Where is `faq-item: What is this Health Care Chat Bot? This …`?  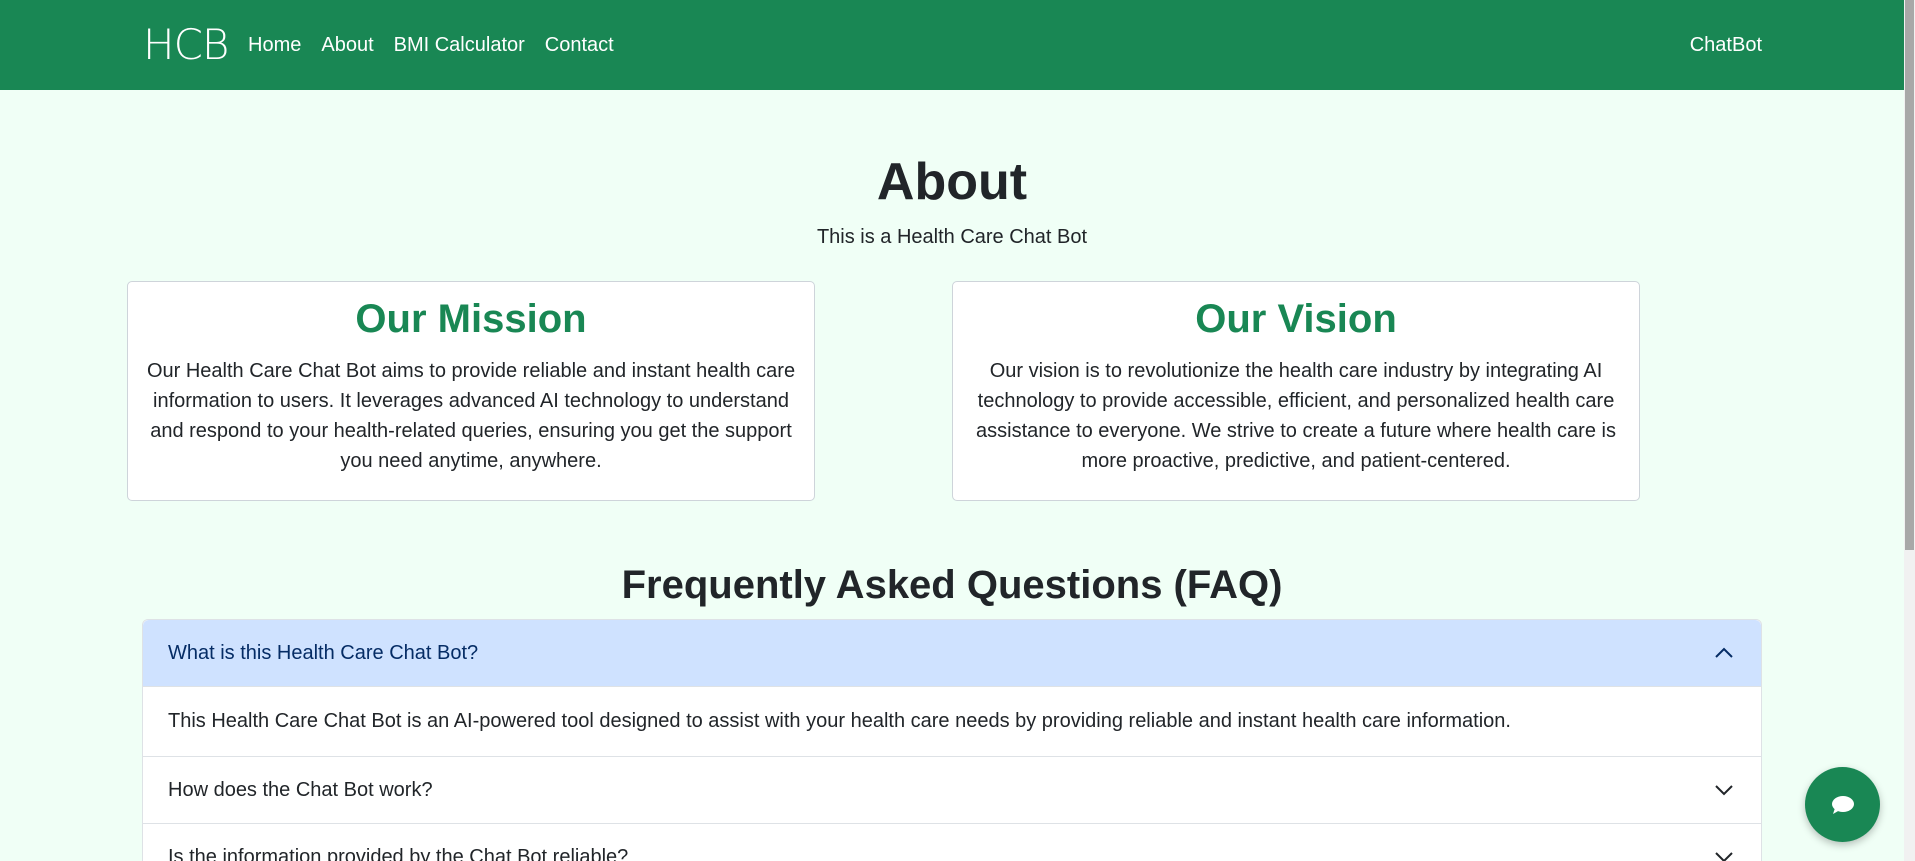
faq-item: What is this Health Care Chat Bot? This … is located at coordinates (952, 688).